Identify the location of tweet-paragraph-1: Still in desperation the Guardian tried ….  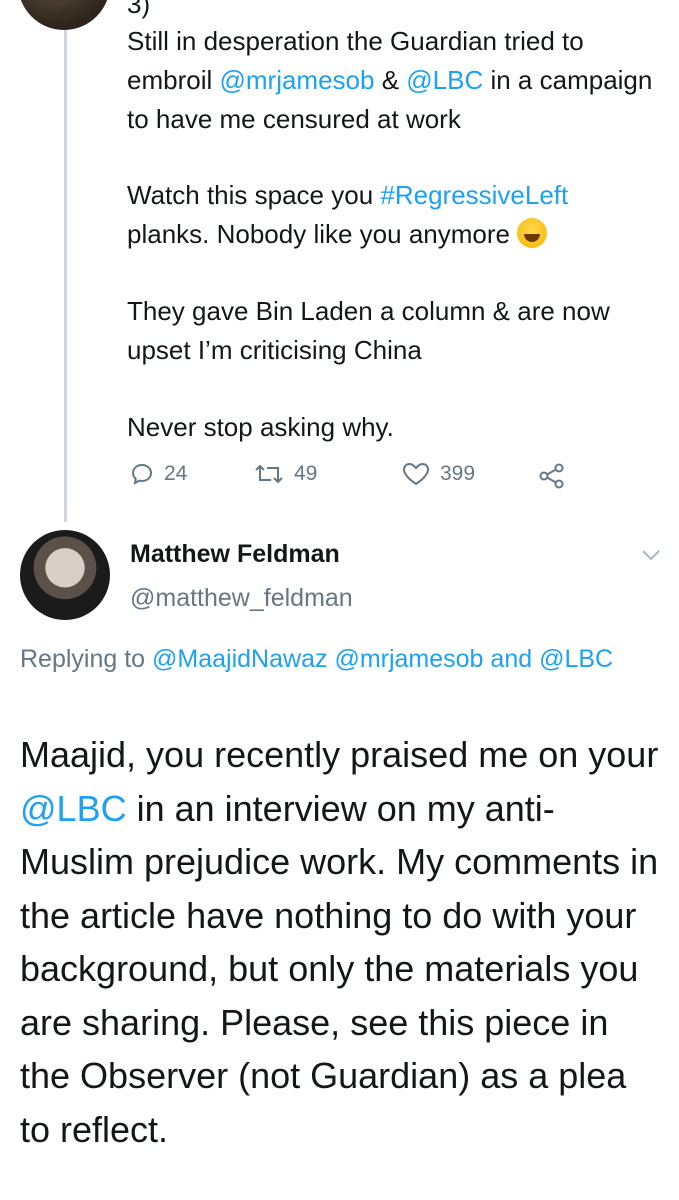
(392, 80).